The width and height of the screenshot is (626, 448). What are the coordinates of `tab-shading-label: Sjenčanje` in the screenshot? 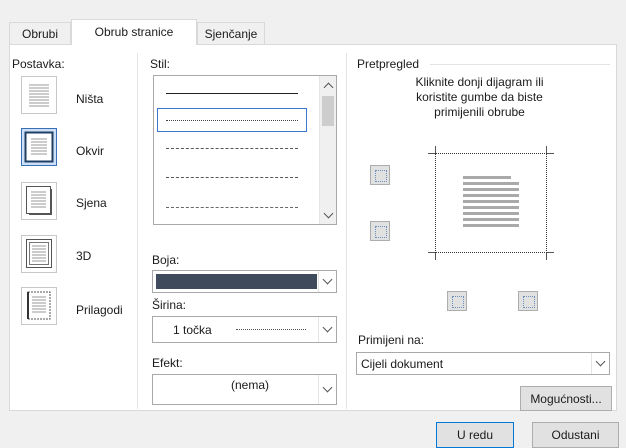 It's located at (231, 34).